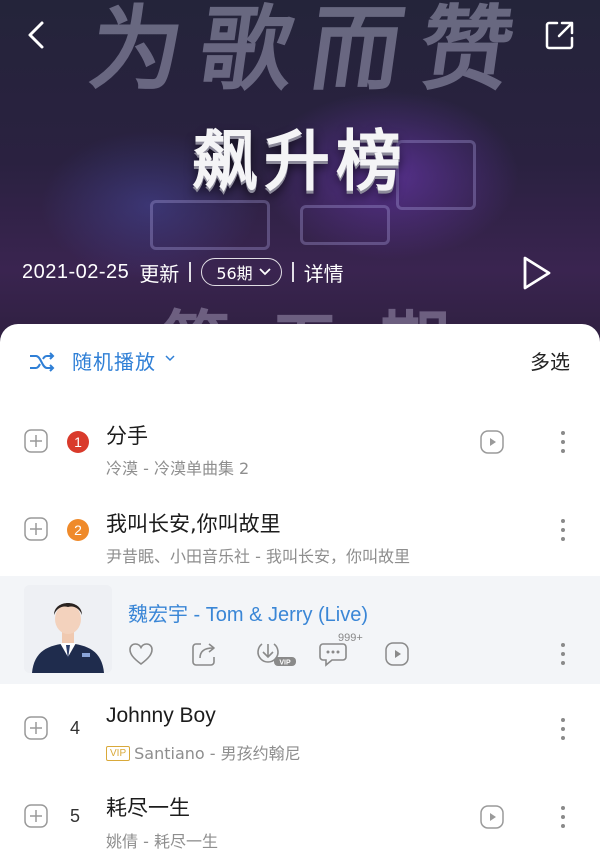  Describe the element at coordinates (300, 630) in the screenshot. I see `now-playing-row: 魏宏宇 - Tom & Jerry (Live) VIP 999+` at that location.